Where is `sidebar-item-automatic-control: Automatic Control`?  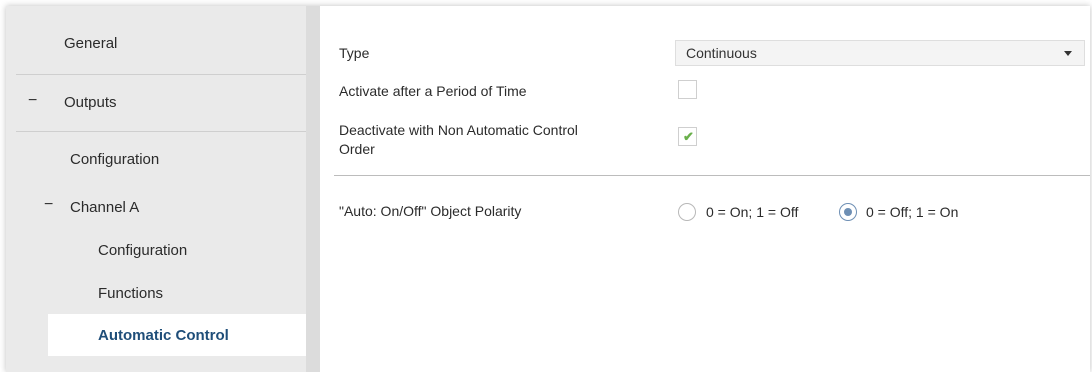 sidebar-item-automatic-control: Automatic Control is located at coordinates (189, 335).